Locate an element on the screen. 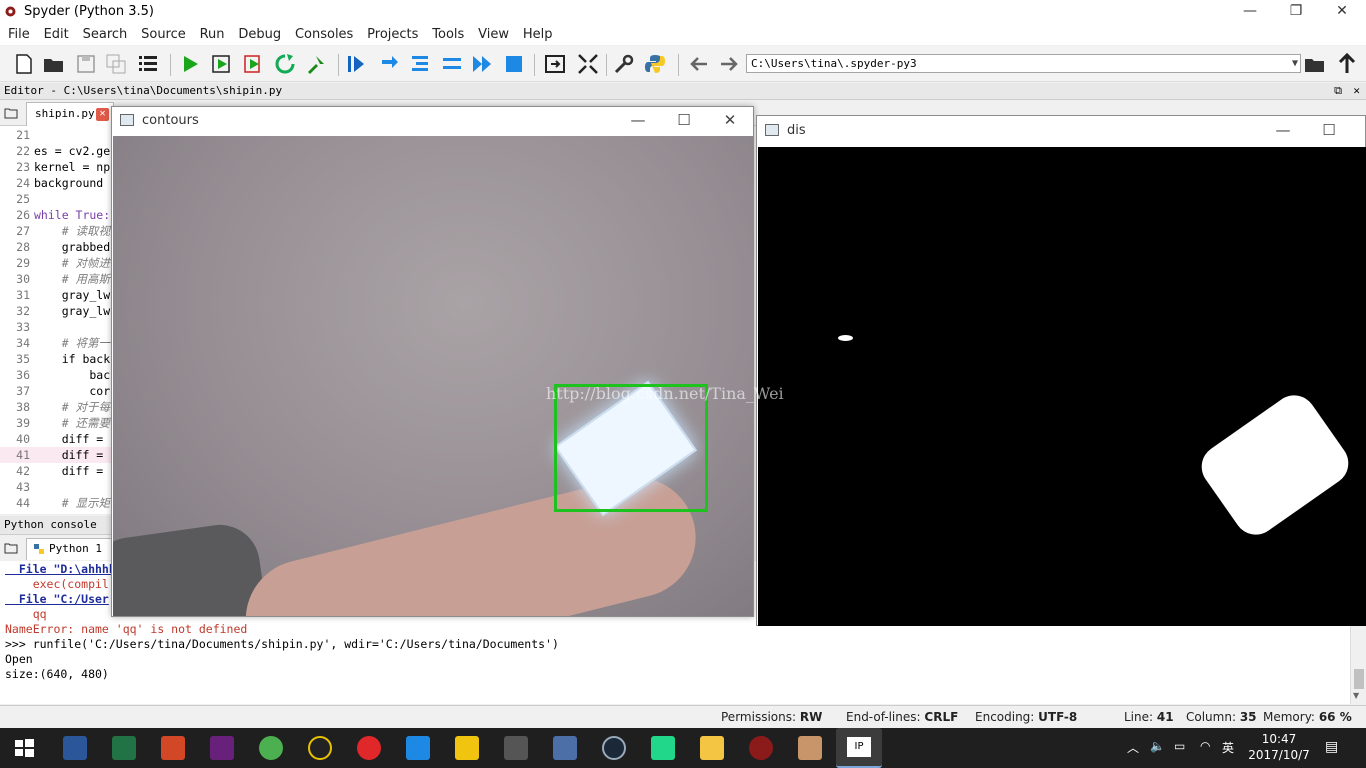 Image resolution: width=1366 pixels, height=768 pixels. eol-label: End-of-lines: is located at coordinates (883, 717).